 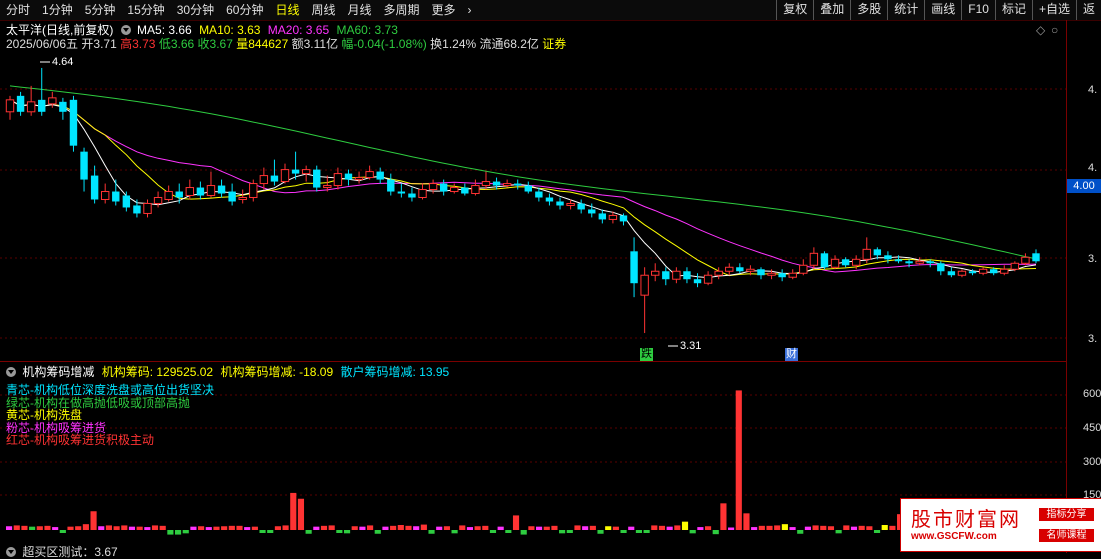 I want to click on bottom-settings-icon, so click(x=11, y=552).